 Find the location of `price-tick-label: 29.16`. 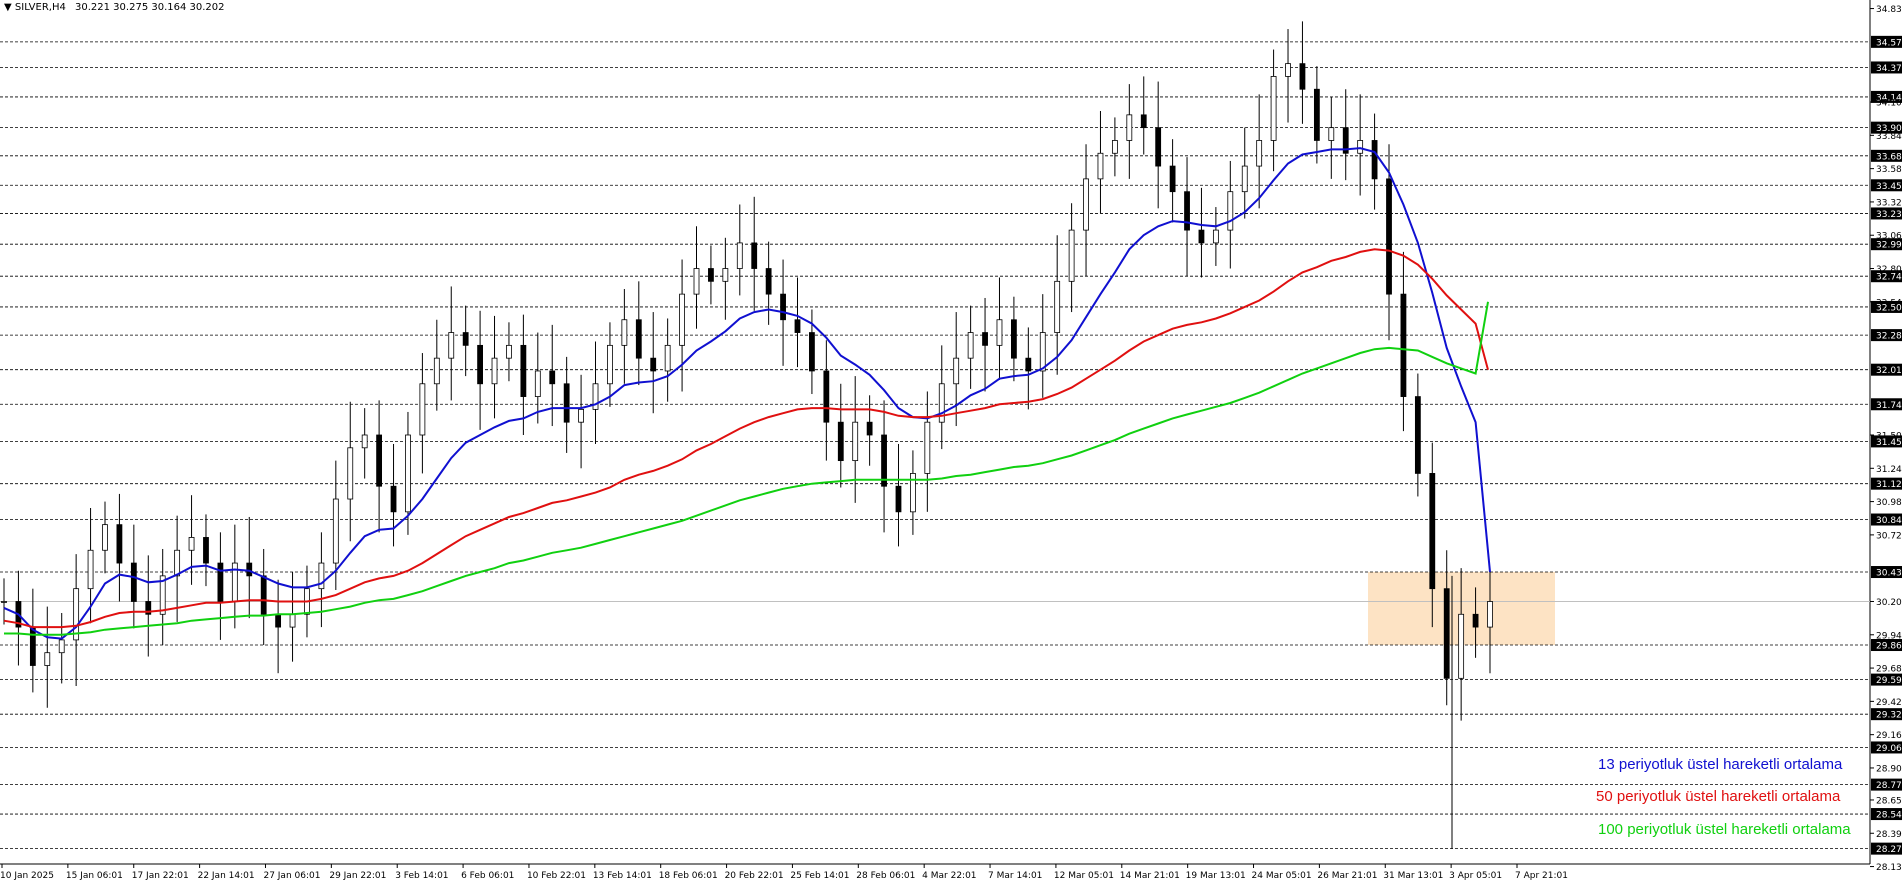

price-tick-label: 29.16 is located at coordinates (1889, 736).